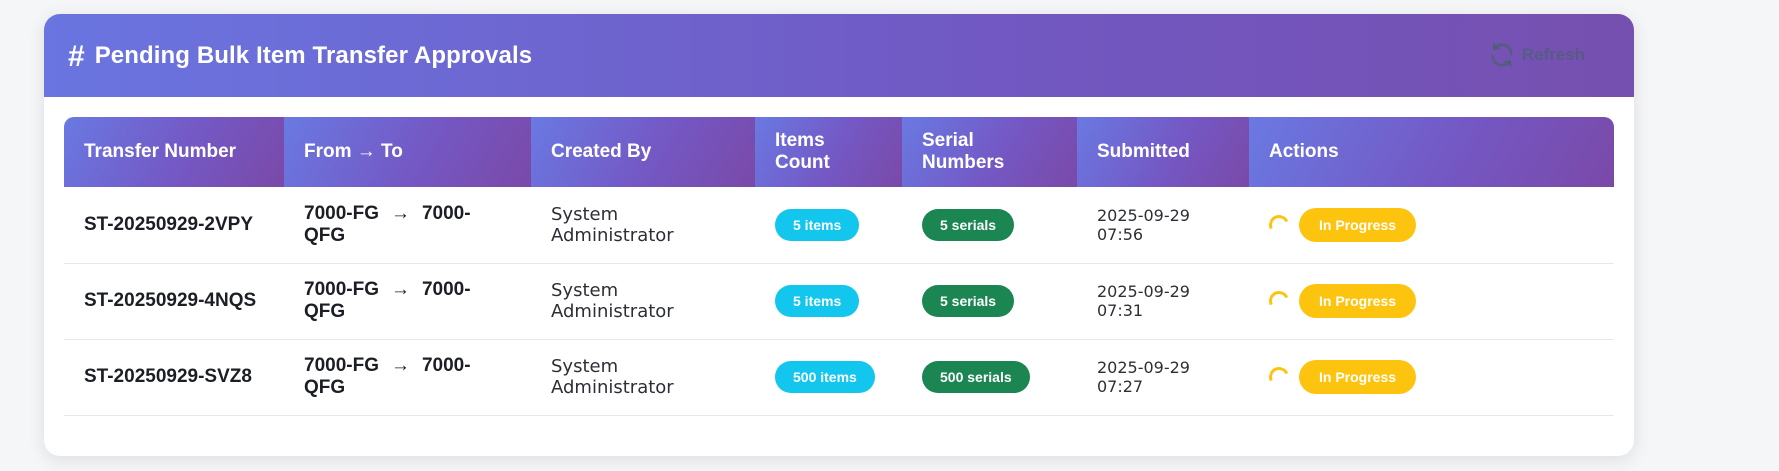  I want to click on col-actions: Actions, so click(1431, 152).